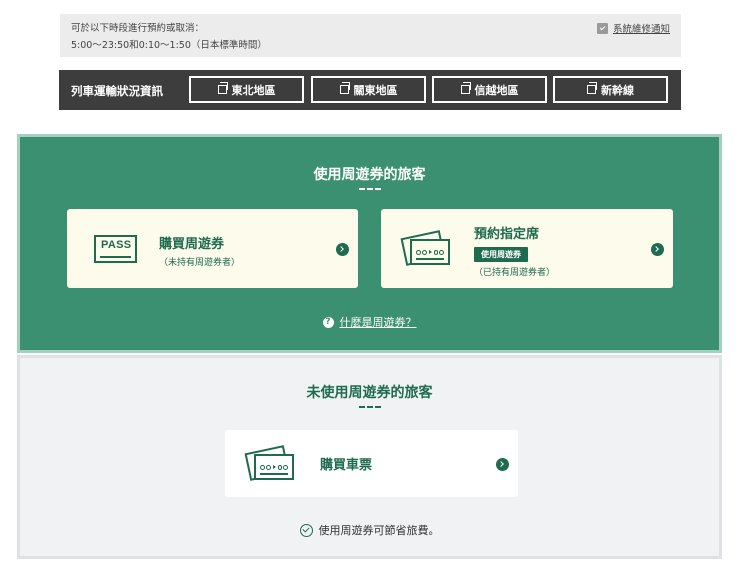 The width and height of the screenshot is (740, 566). Describe the element at coordinates (641, 28) in the screenshot. I see `maintenance-notice-label: 系統維修通知` at that location.